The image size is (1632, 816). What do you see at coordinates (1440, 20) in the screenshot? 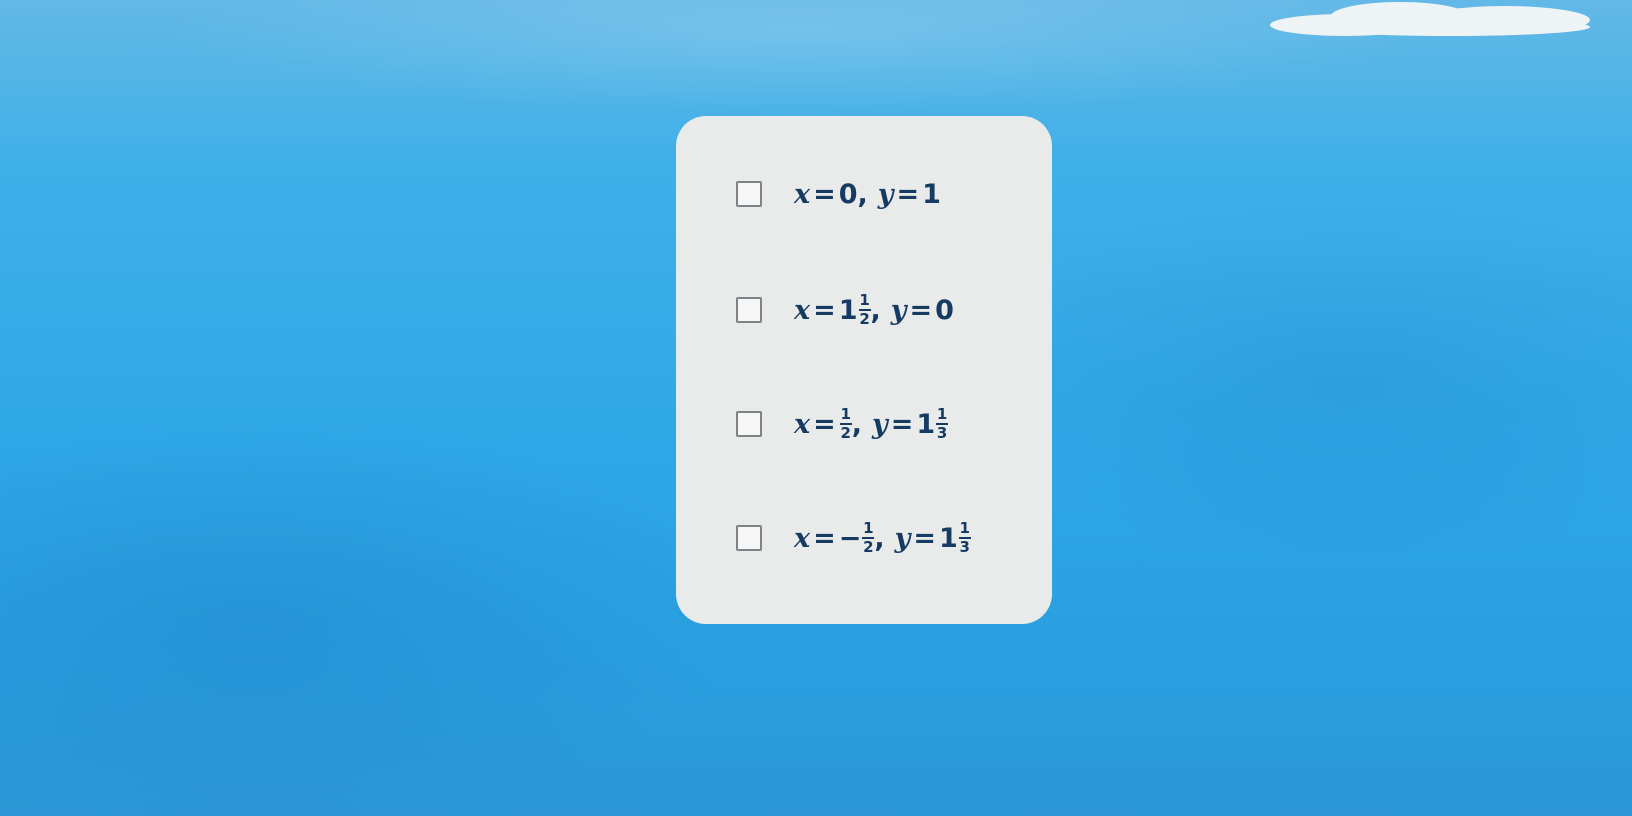
I see `cloud-decoration` at bounding box center [1440, 20].